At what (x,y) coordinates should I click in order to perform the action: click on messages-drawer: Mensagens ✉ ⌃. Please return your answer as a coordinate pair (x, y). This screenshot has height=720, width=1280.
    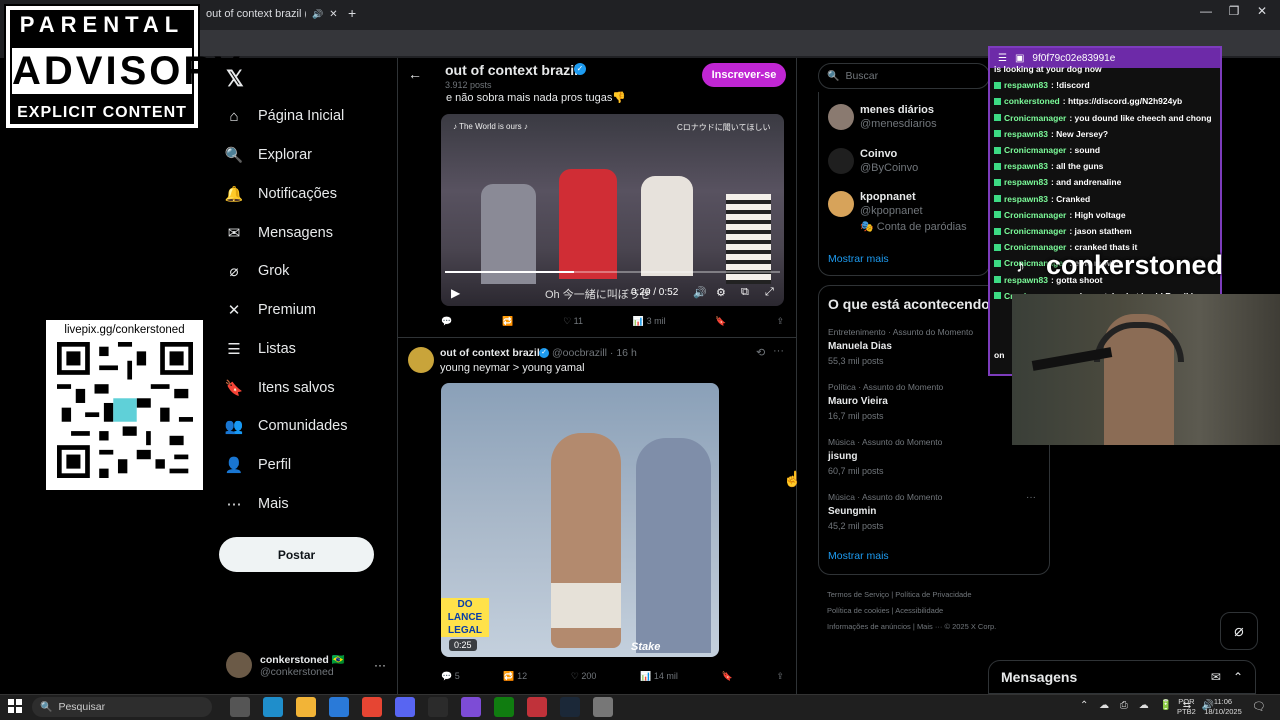
    Looking at the image, I should click on (1122, 677).